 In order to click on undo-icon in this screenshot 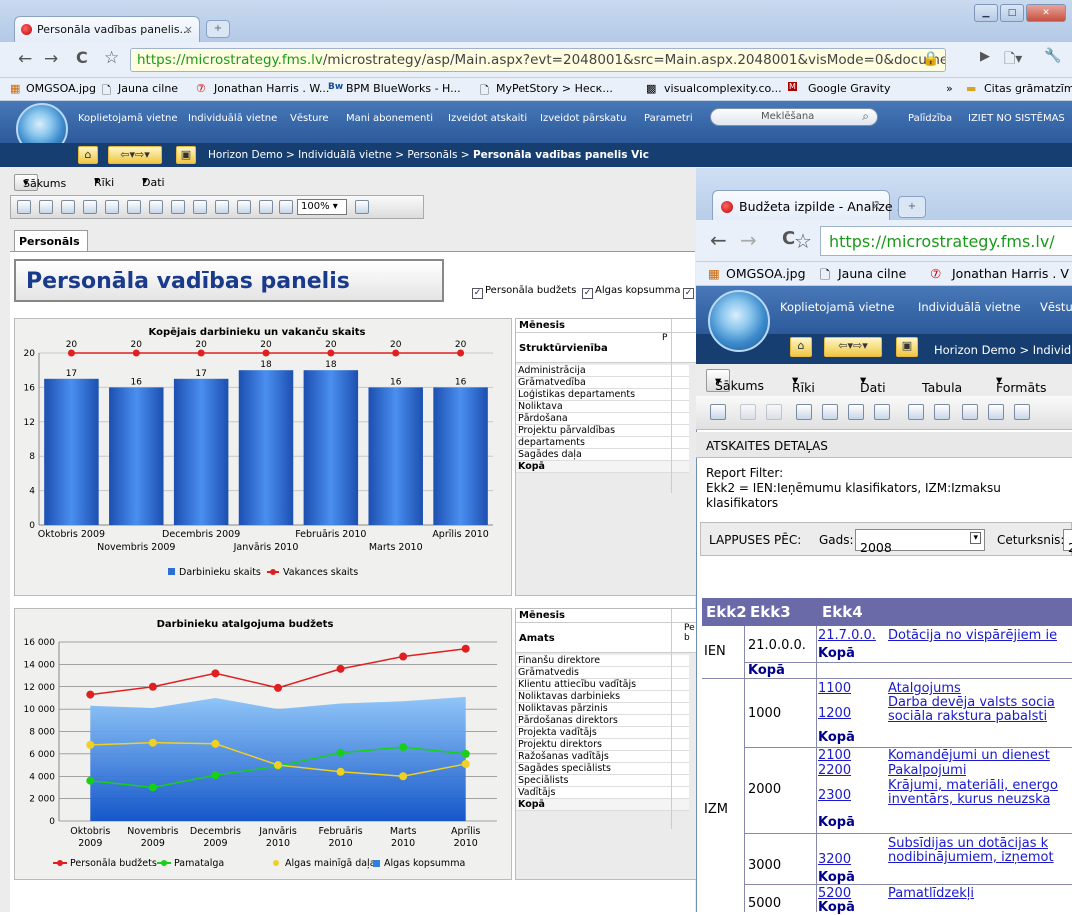, I will do `click(748, 412)`.